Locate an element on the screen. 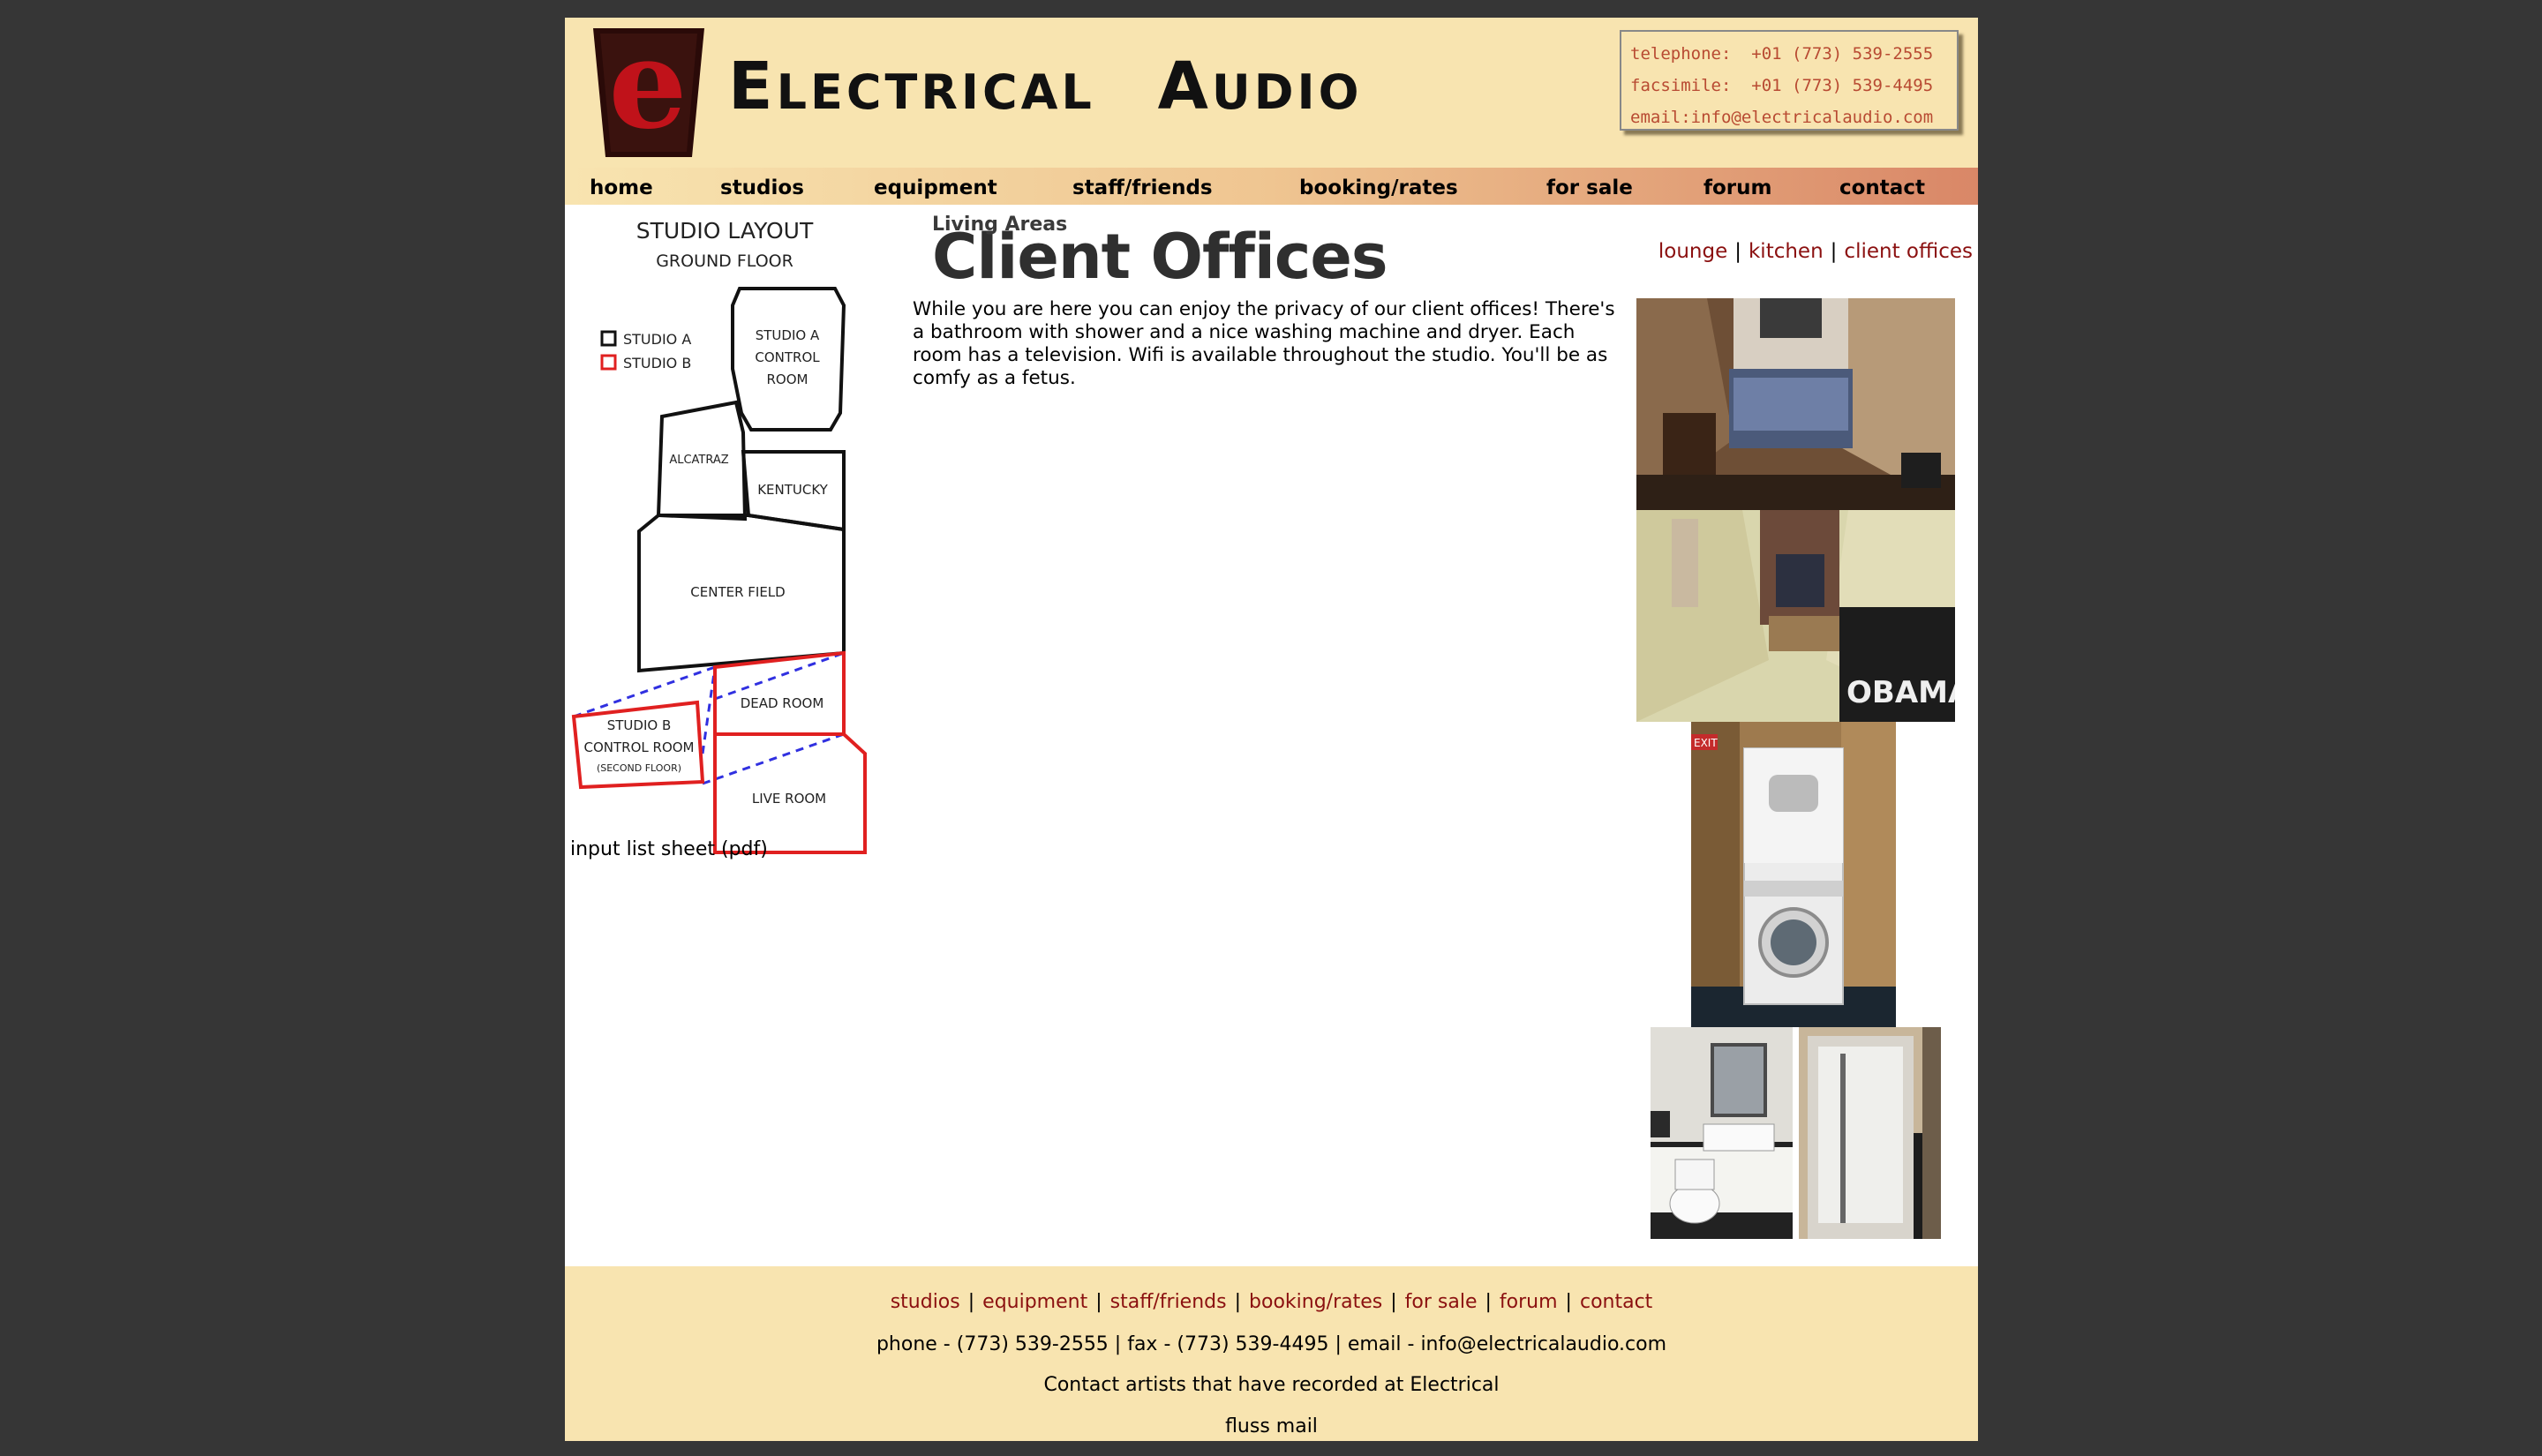 The height and width of the screenshot is (1456, 2542). contact-email: email:info@electricalaudio.com is located at coordinates (1789, 118).